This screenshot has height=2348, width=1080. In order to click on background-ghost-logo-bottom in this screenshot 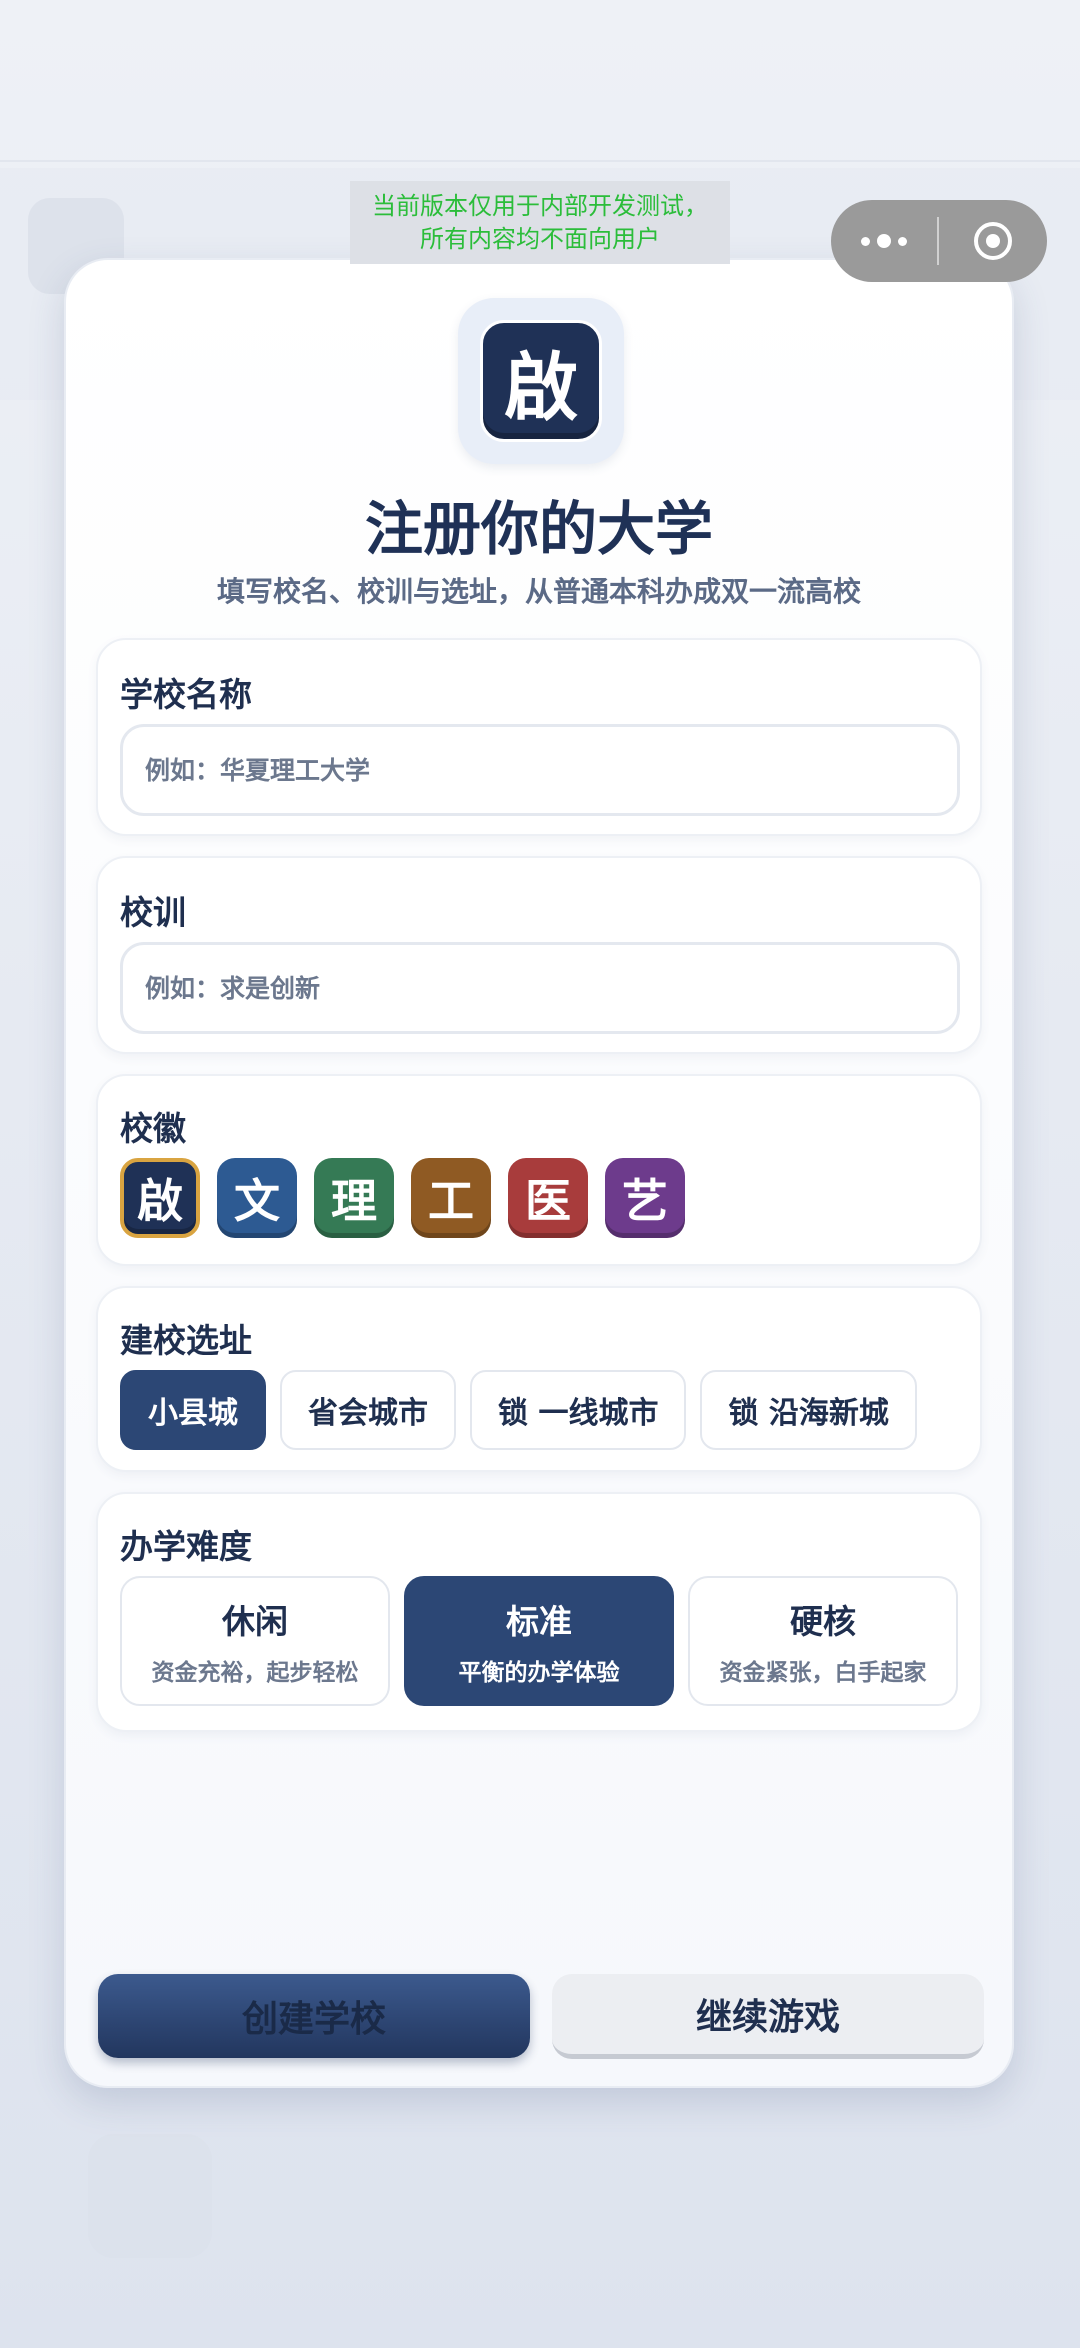, I will do `click(150, 2196)`.